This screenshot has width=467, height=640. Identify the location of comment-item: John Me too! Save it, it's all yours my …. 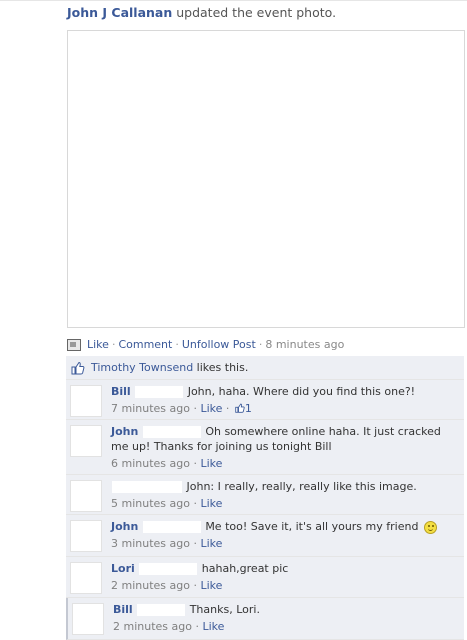
(265, 536).